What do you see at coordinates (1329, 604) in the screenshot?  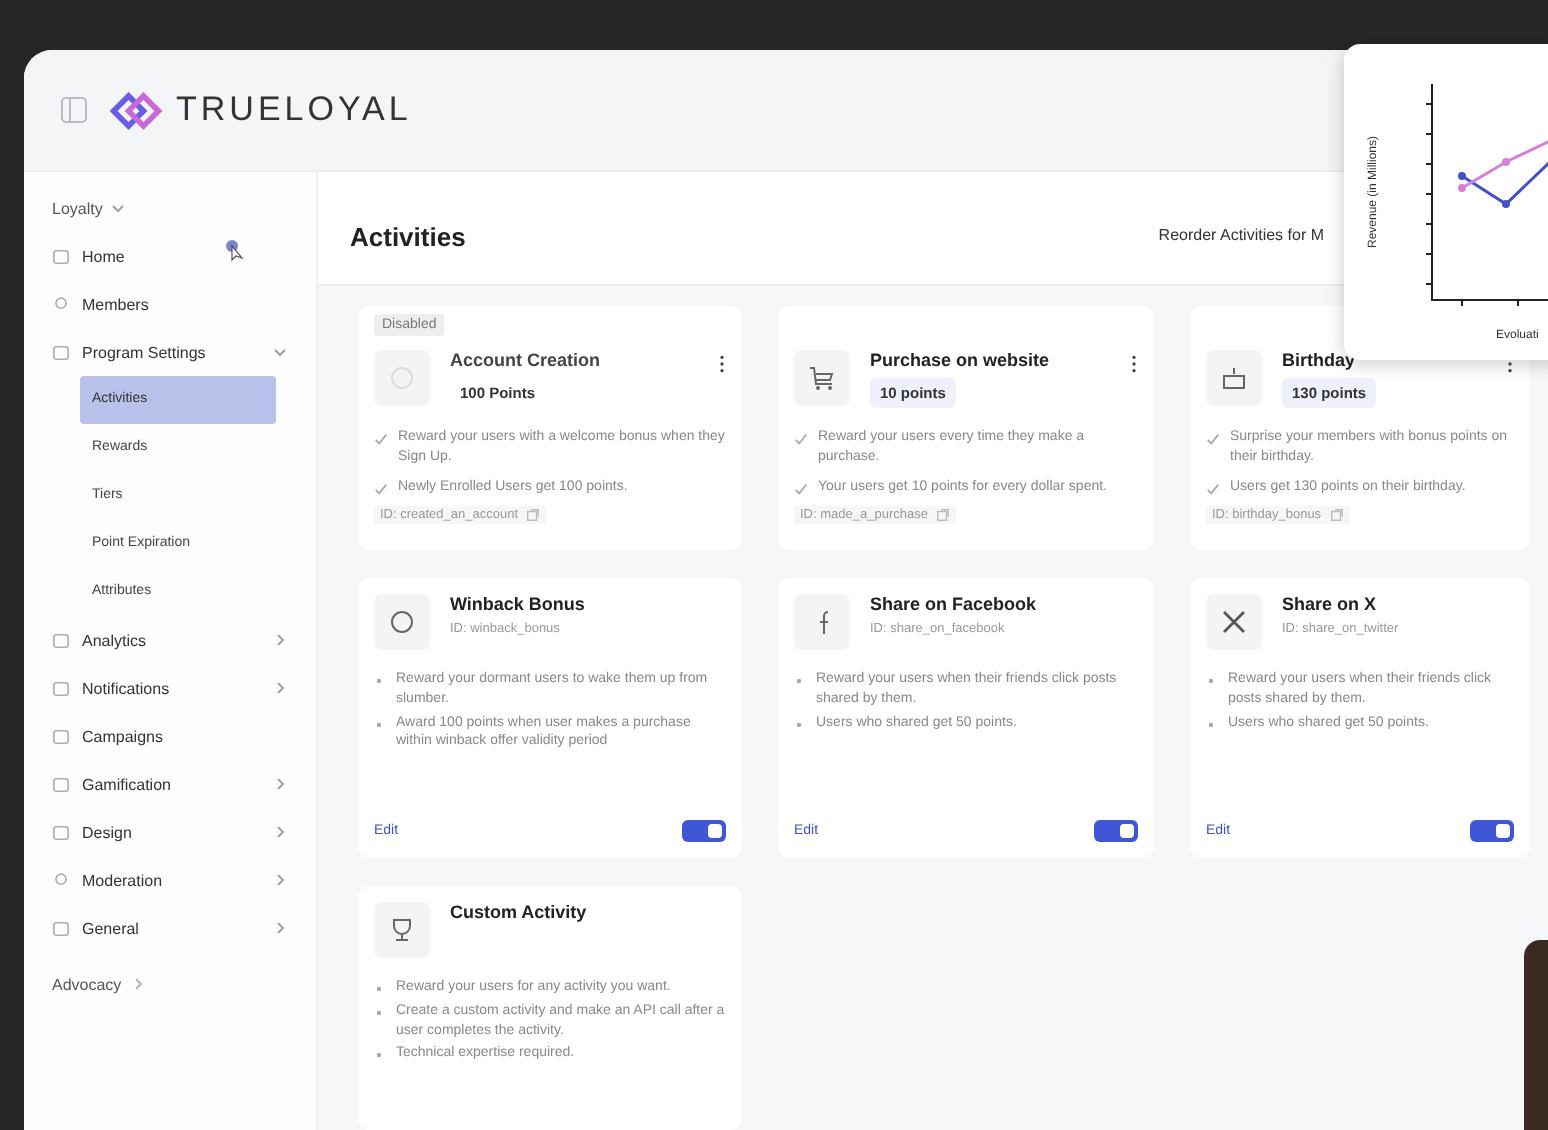 I see `card-title: Share on X` at bounding box center [1329, 604].